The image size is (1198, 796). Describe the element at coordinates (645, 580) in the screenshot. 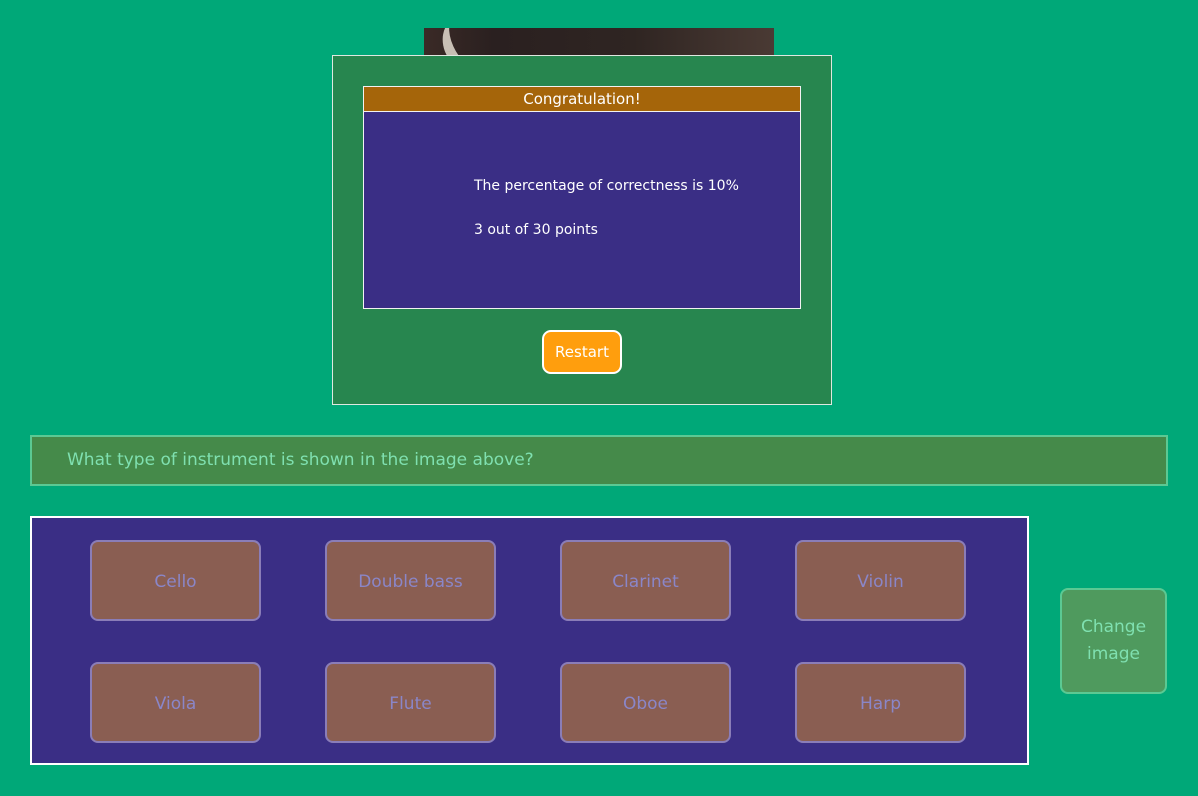

I see `answer-button-clarinet: Clarinet` at that location.